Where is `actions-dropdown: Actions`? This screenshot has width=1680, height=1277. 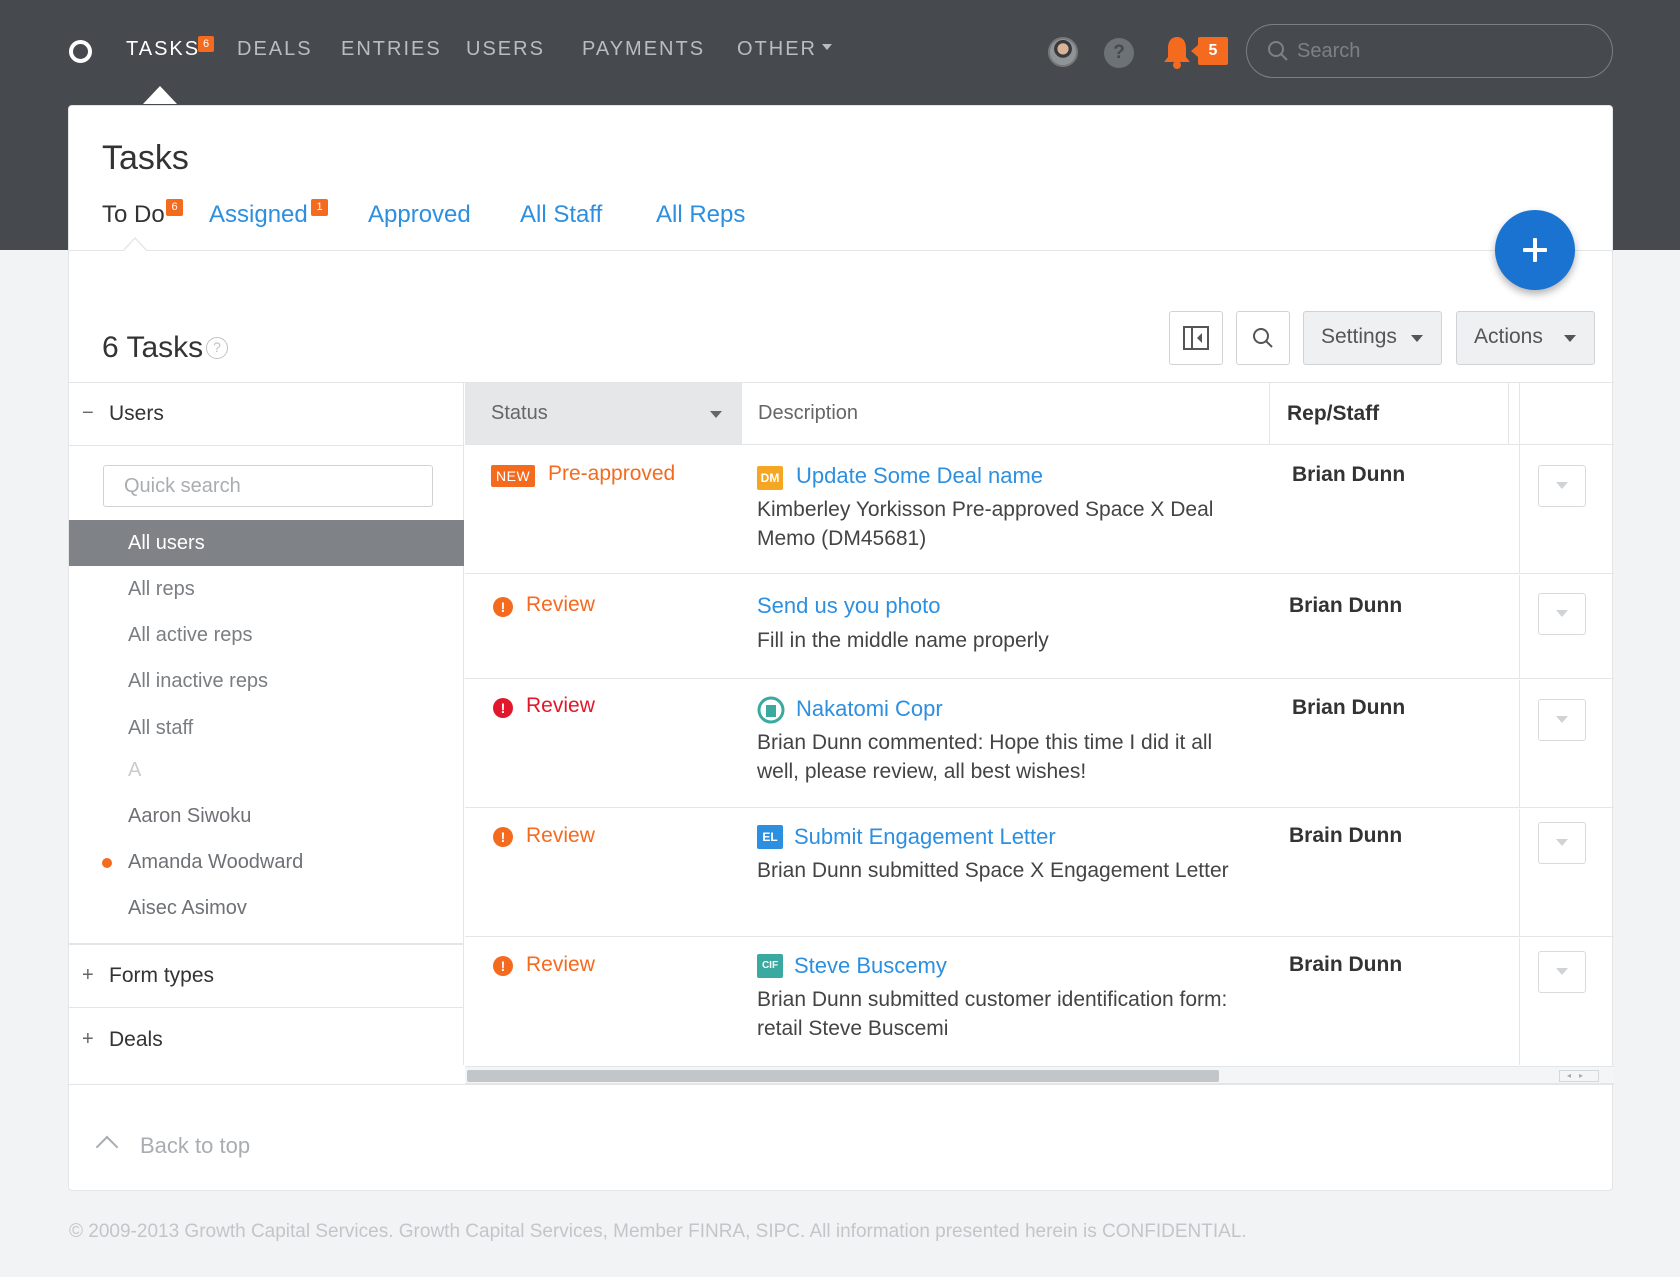 actions-dropdown: Actions is located at coordinates (1525, 338).